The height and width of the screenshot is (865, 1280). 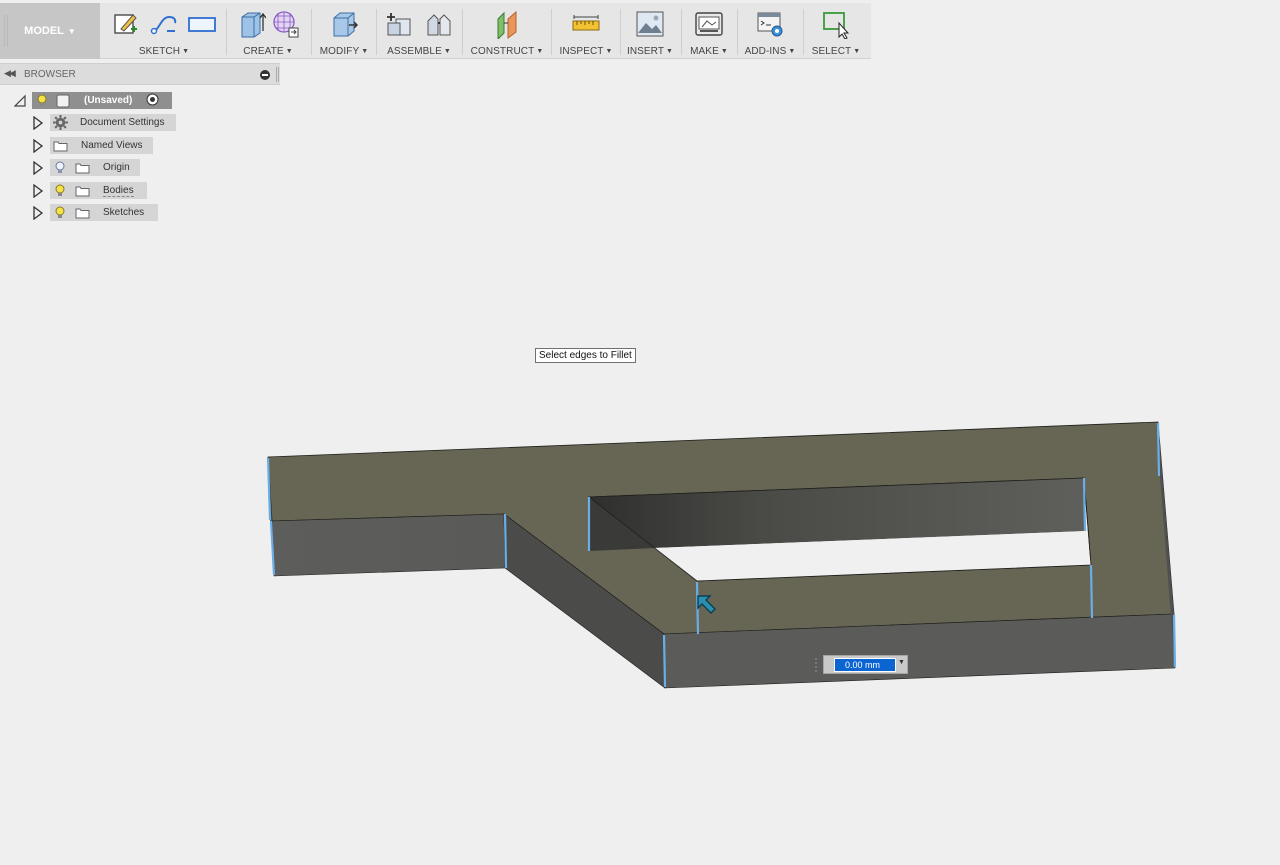 I want to click on rectangle-icon, so click(x=202, y=24).